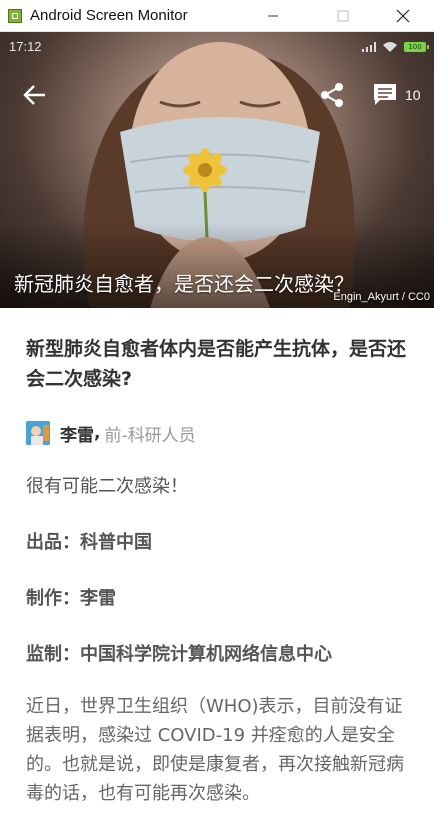 Image resolution: width=434 pixels, height=826 pixels. I want to click on avatar, so click(38, 433).